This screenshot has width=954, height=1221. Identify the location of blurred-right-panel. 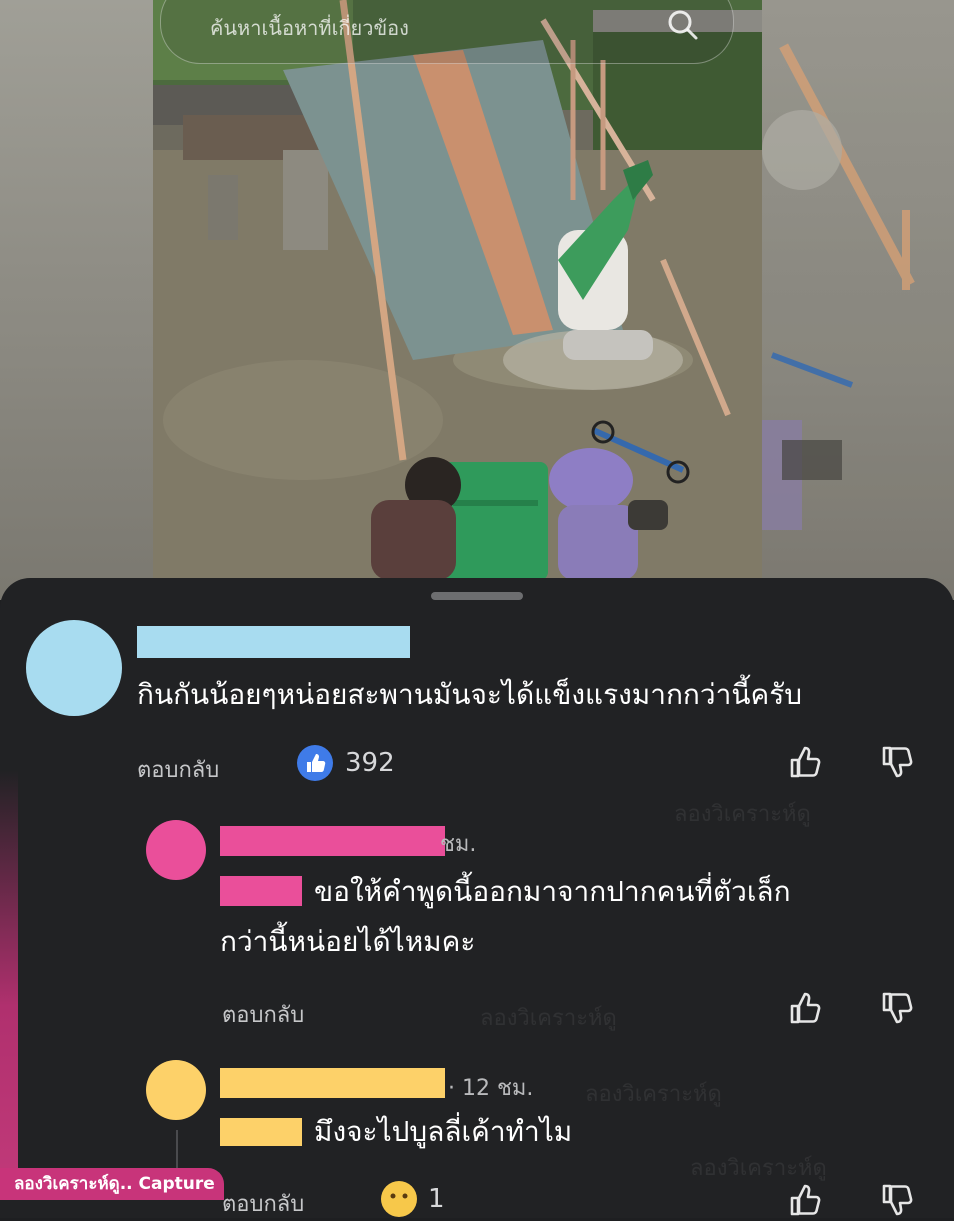
(858, 300).